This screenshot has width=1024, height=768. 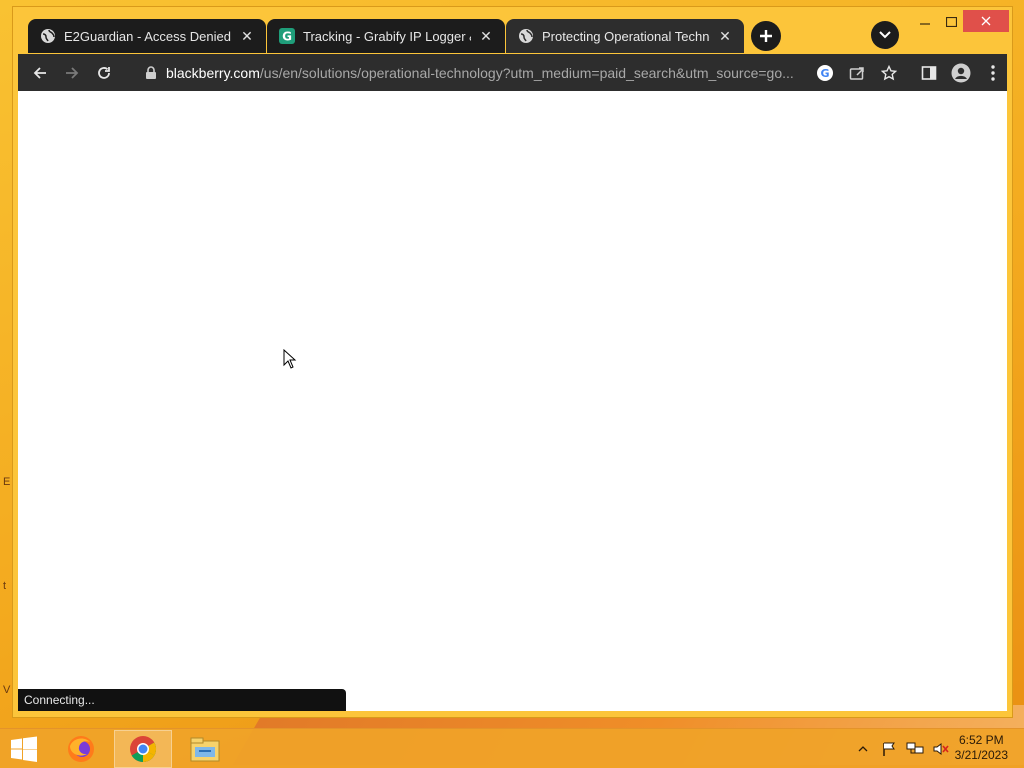 I want to click on menu-button, so click(x=993, y=73).